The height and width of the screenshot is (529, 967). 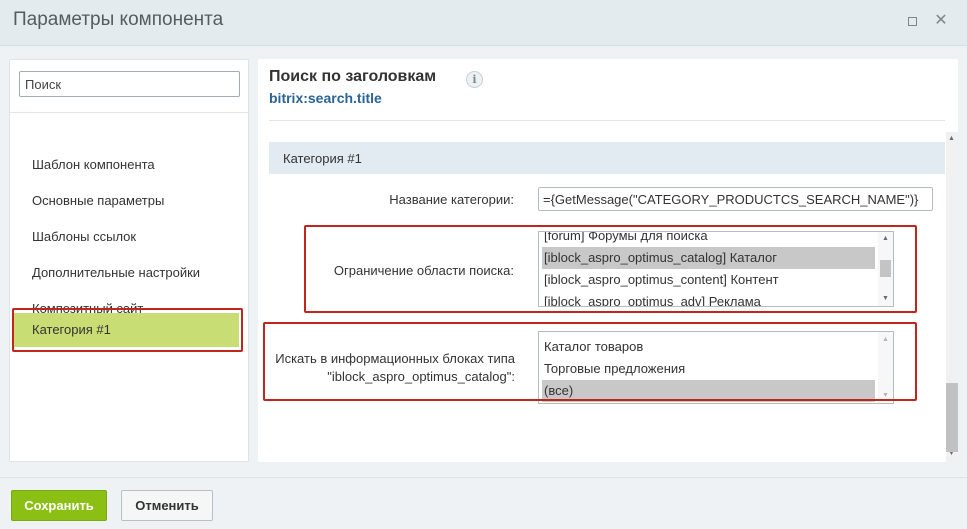 I want to click on list-item: (все), so click(x=708, y=391).